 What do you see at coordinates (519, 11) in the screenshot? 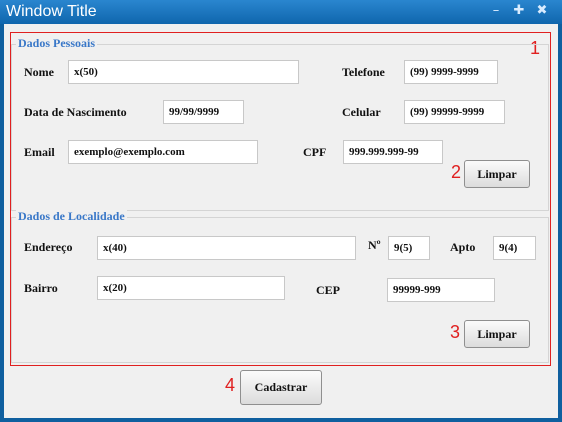
I see `maximize-icon: ✚` at bounding box center [519, 11].